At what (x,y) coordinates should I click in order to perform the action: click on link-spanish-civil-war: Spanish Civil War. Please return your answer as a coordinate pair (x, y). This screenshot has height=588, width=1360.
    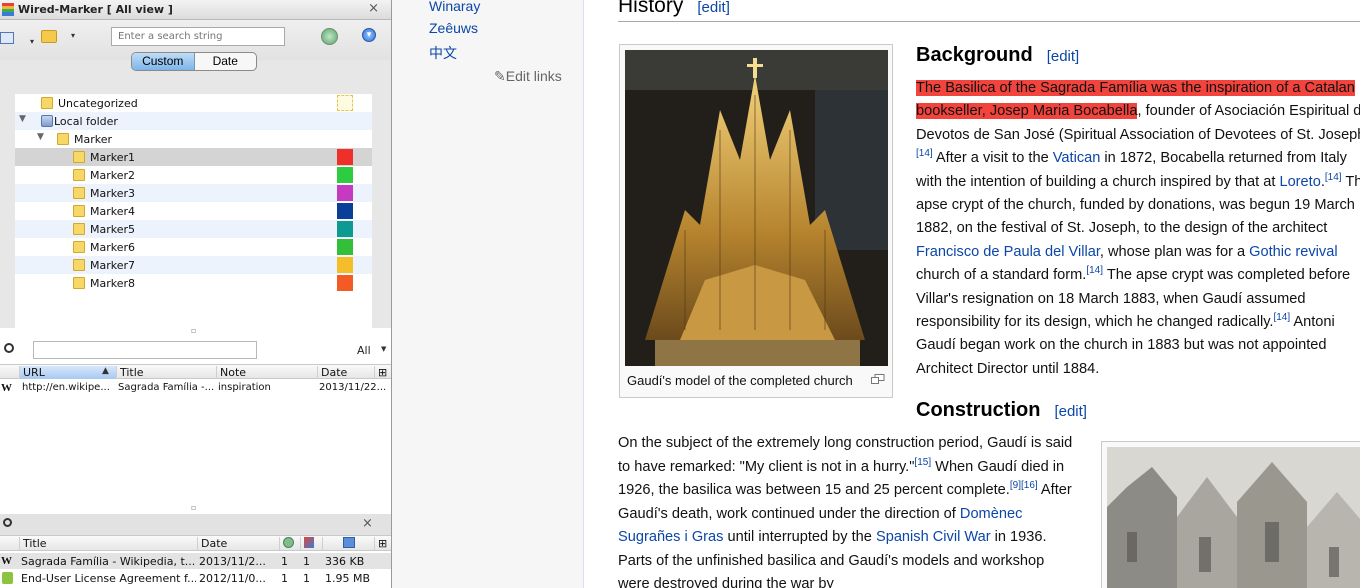
    Looking at the image, I should click on (933, 537).